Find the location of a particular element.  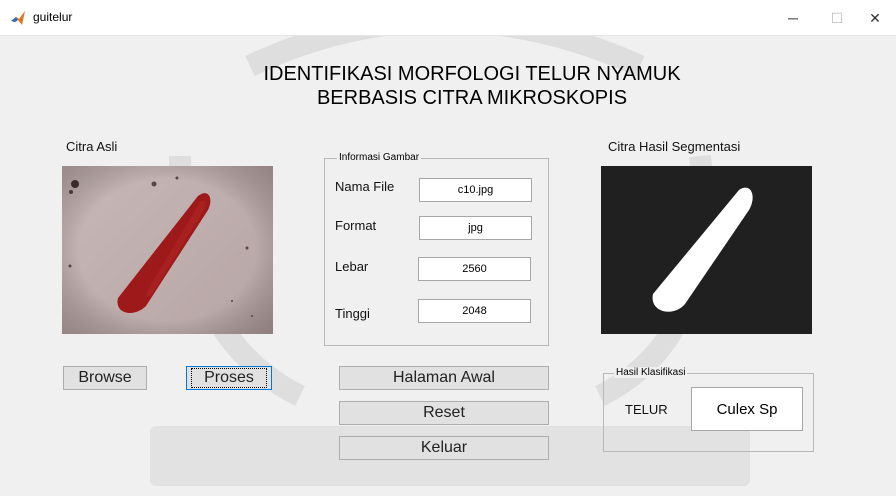

browse-button: Browse is located at coordinates (105, 378).